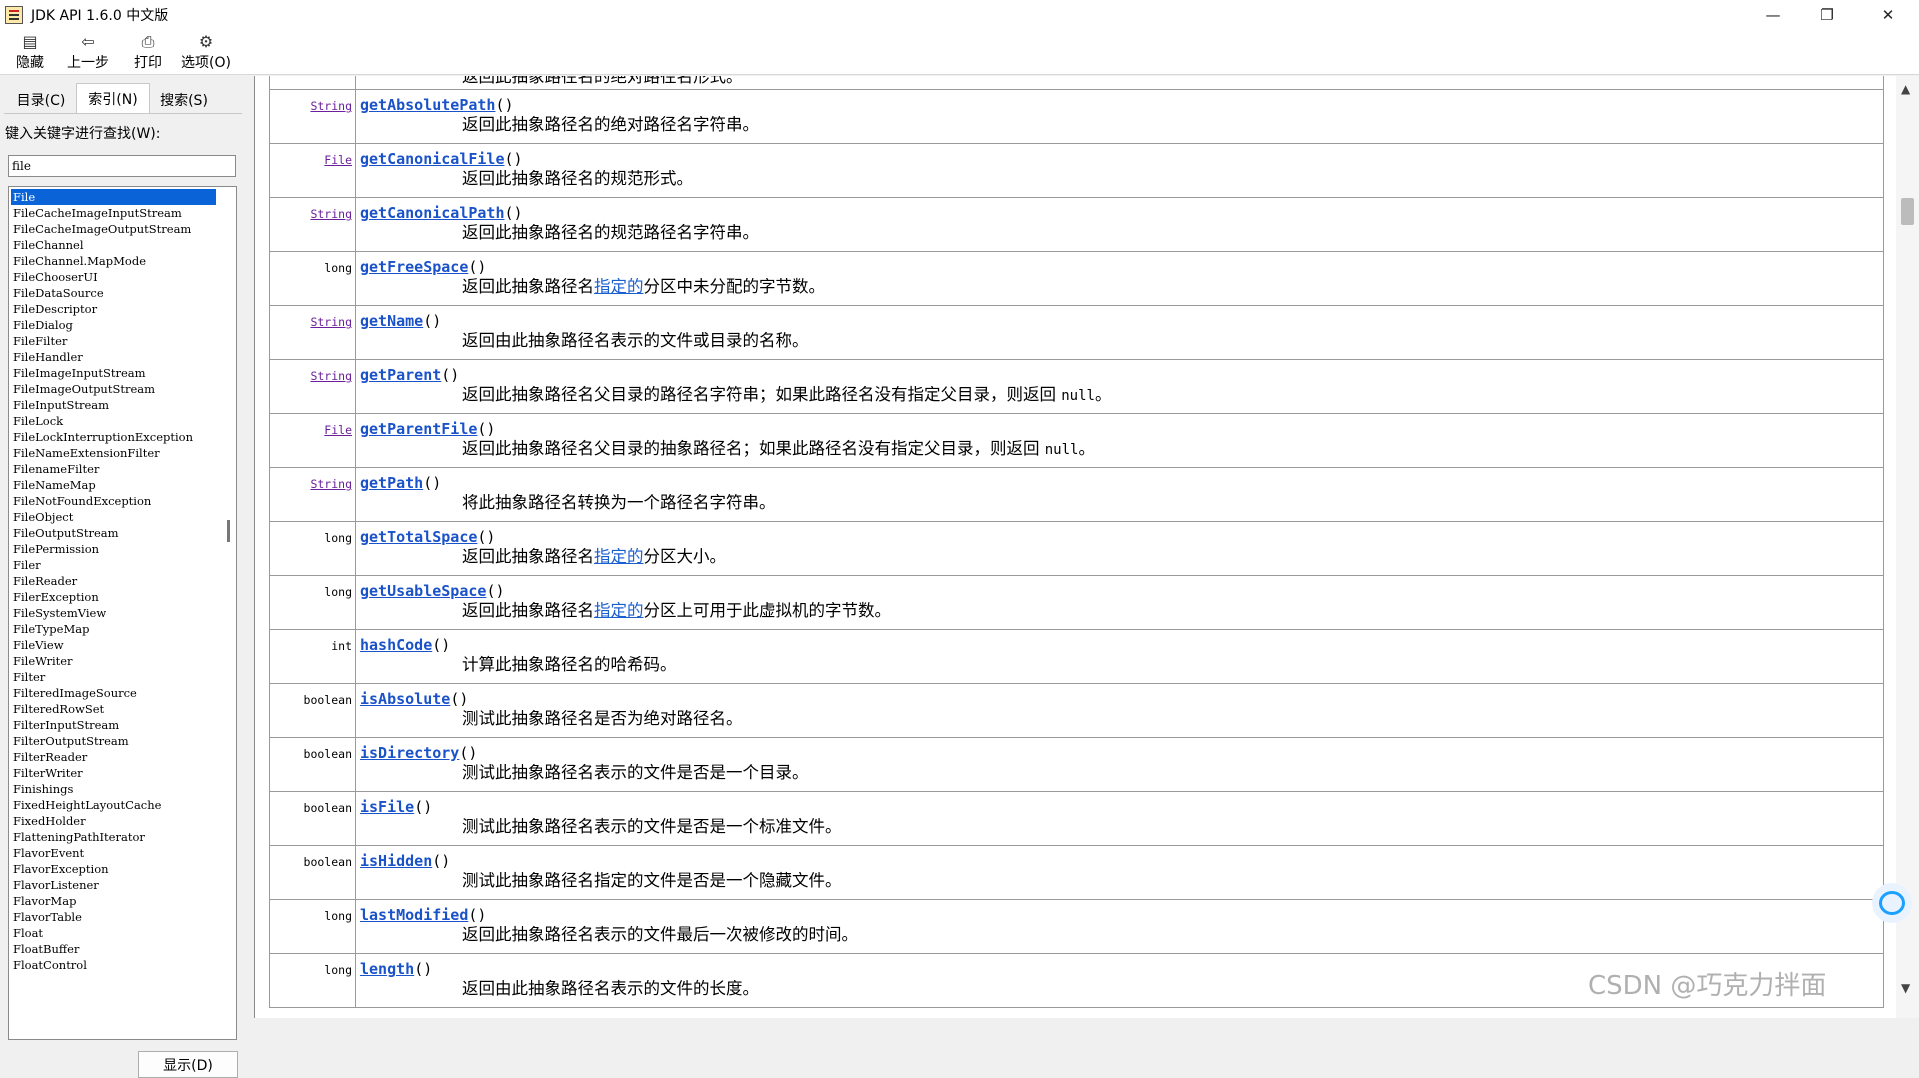 This screenshot has height=1078, width=1919. What do you see at coordinates (1827, 15) in the screenshot?
I see `maximize-button: ❐` at bounding box center [1827, 15].